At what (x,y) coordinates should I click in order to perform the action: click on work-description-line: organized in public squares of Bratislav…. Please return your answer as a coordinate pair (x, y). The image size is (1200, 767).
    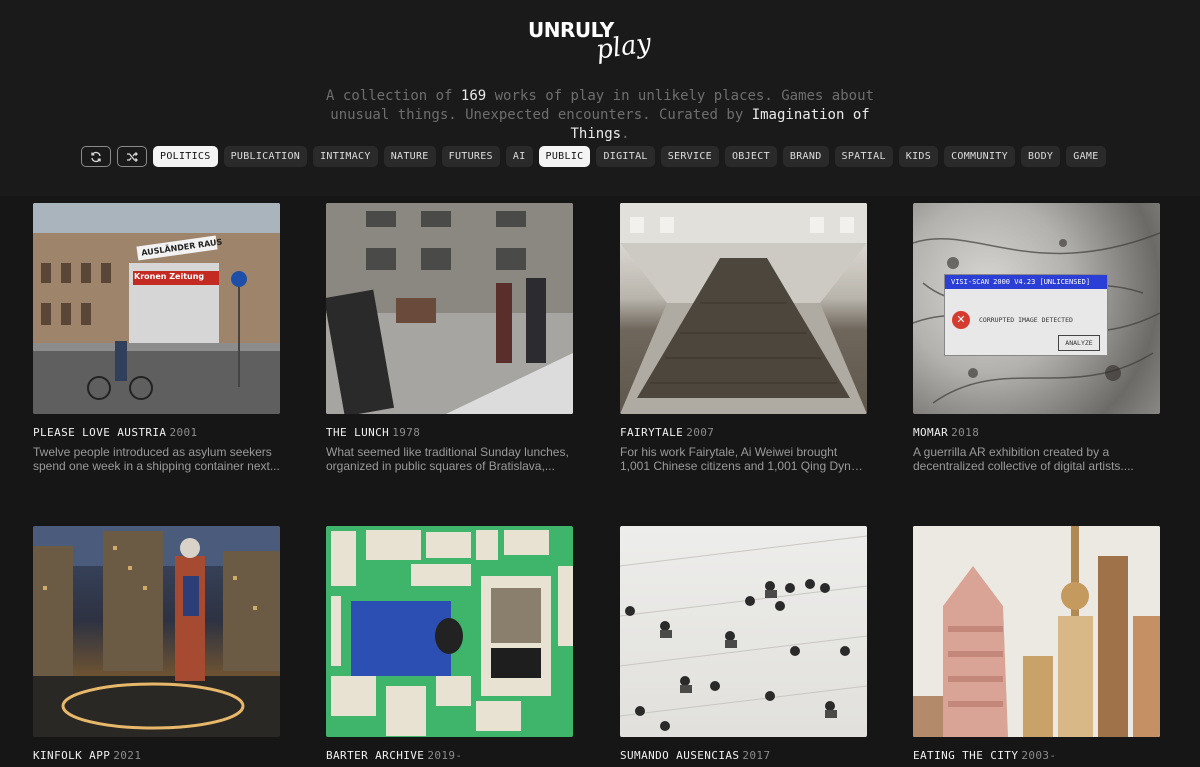
    Looking at the image, I should click on (440, 466).